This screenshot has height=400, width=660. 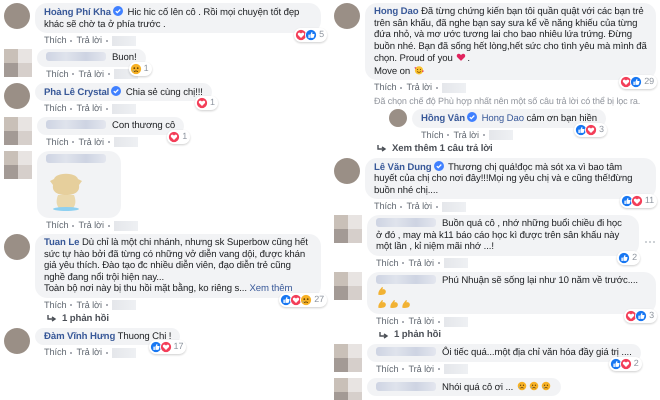 What do you see at coordinates (510, 41) in the screenshot?
I see `comment-text: Hong Dao Đã từng chứng kiến bạn tôi quần quật với các bạn trẻ trên sân khấu, đã nghe bạn say sưa kể về năng khiếu của từng đứa nhỏ, và mơ ước tương lai cho bao nhiêu lứa trứng. Đừng buồn nhé. Bạn đã sống hết lòng,hết sức cho tình yêu mà mình đã chọn. Proud of you . Move on` at bounding box center [510, 41].